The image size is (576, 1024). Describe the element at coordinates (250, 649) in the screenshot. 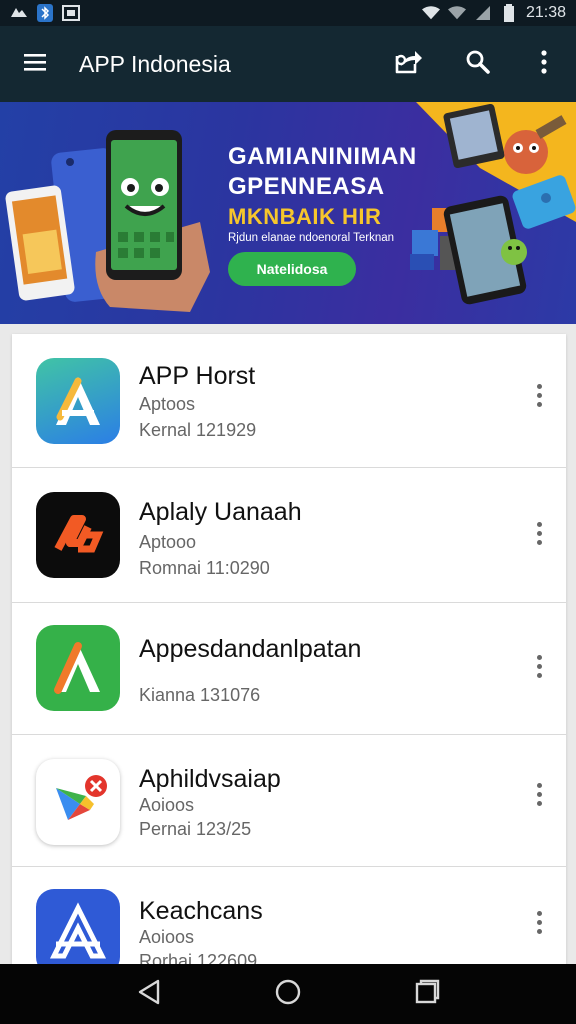

I see `app-name: Appesdandanlpatan` at that location.